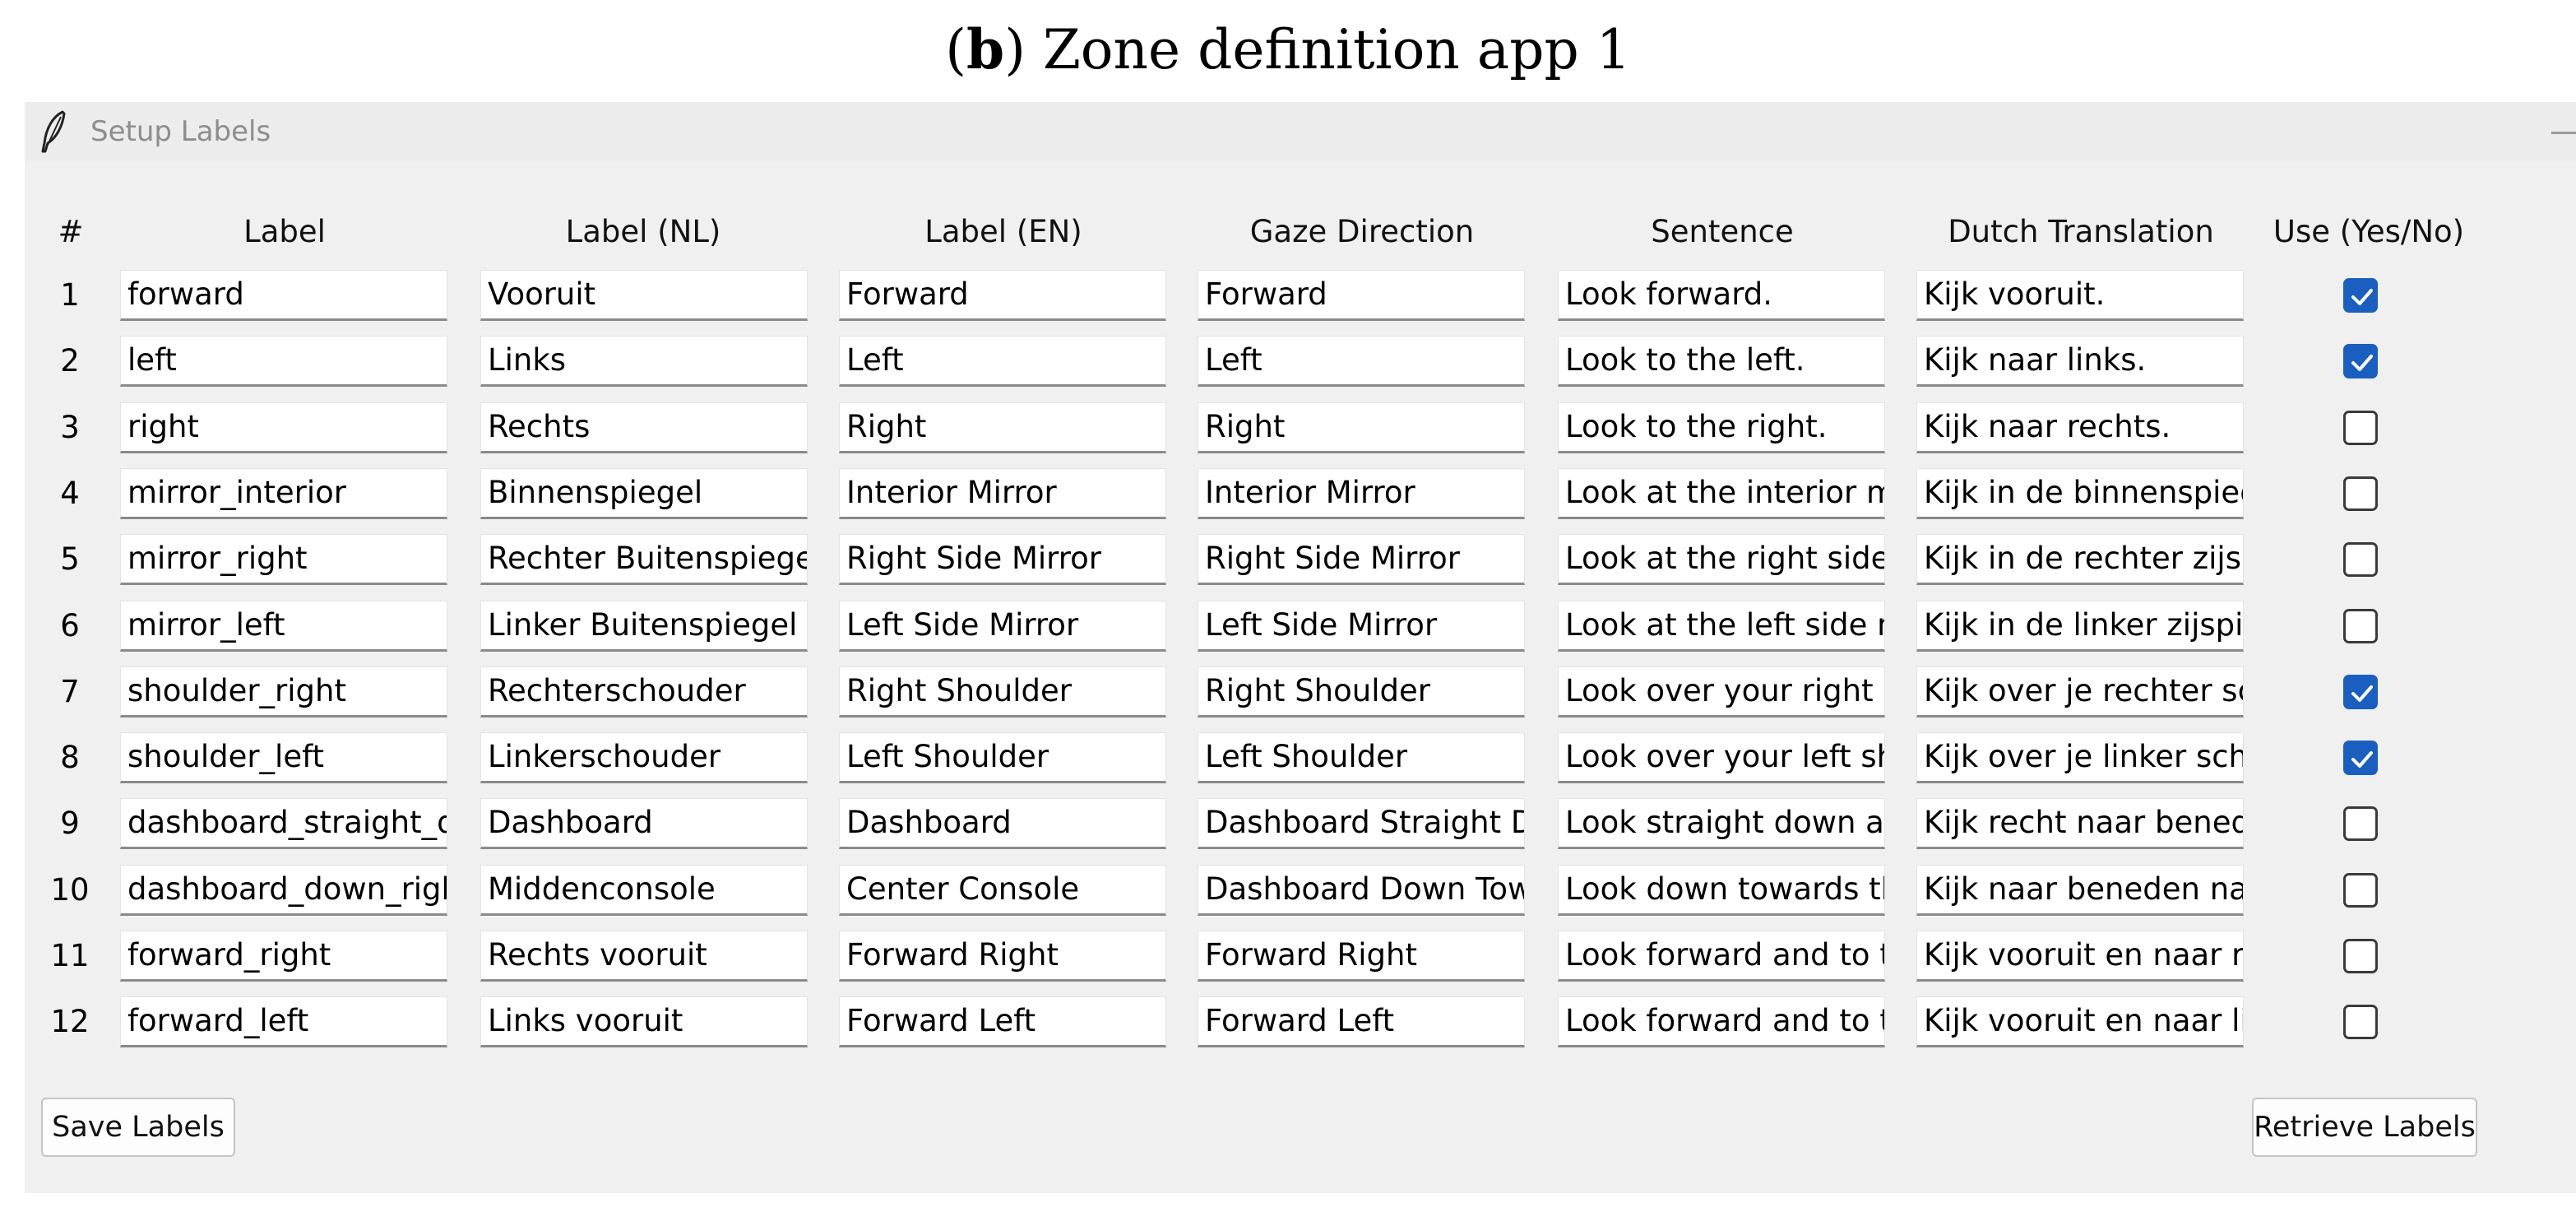  I want to click on figure-caption: (b) Zone definition app 1, so click(1288, 50).